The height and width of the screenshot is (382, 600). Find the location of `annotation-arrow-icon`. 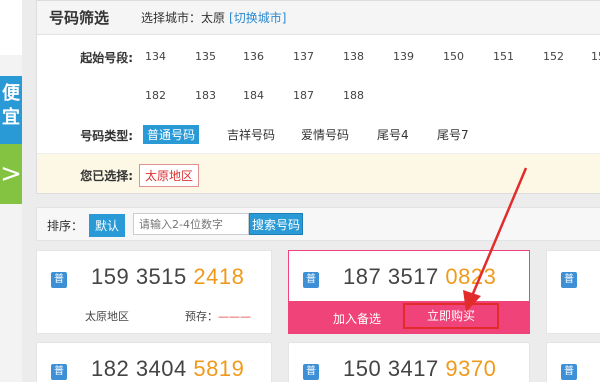

annotation-arrow-icon is located at coordinates (495, 239).